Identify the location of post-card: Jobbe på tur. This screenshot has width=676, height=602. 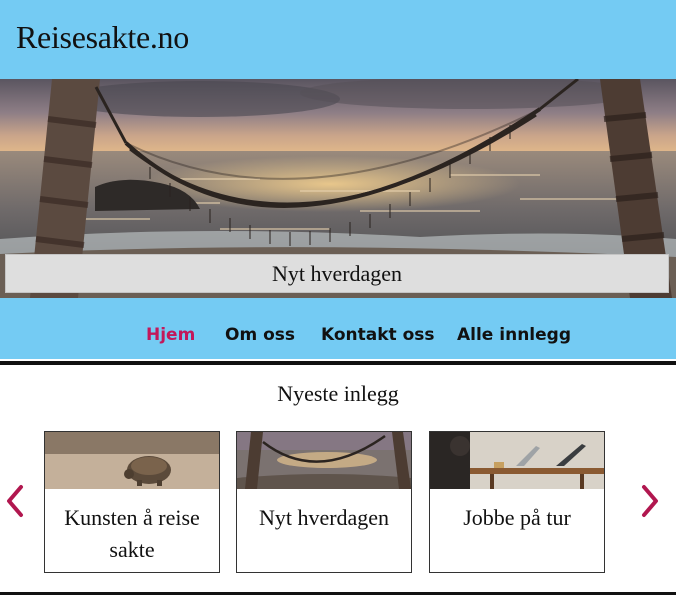
(517, 502).